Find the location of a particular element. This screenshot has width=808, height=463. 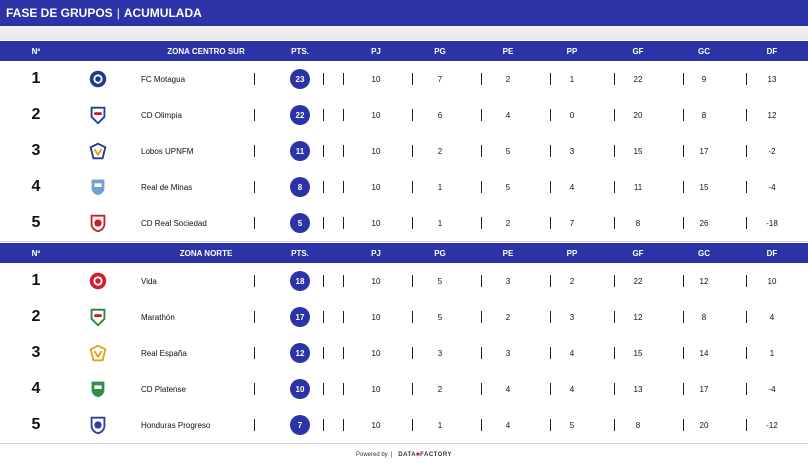

stat-gc: 15 is located at coordinates (704, 187).